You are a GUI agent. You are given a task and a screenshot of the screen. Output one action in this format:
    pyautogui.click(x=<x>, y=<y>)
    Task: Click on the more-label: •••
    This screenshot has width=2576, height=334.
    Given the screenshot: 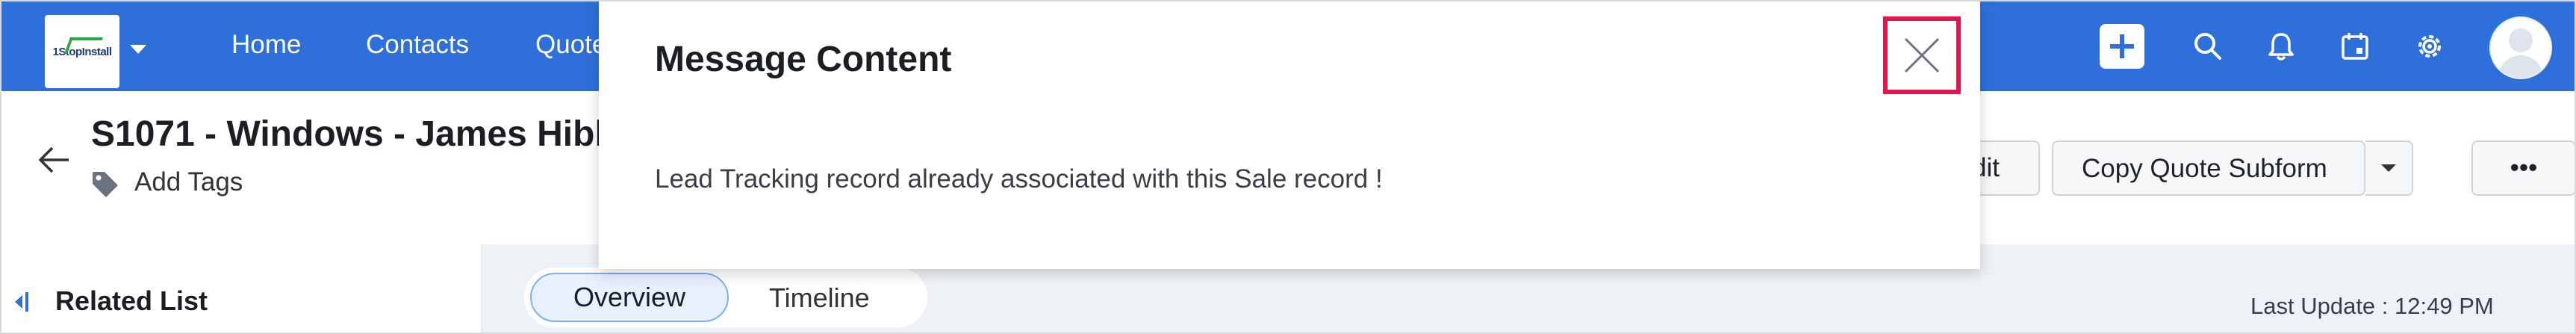 What is the action you would take?
    pyautogui.click(x=2524, y=167)
    